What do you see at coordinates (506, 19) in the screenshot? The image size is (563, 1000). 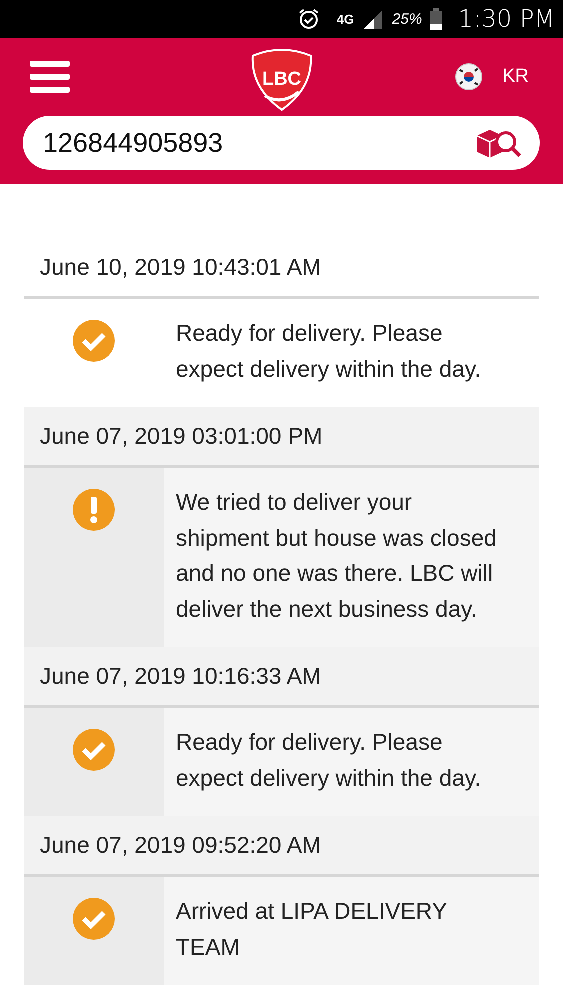 I see `clock-time: 1:30 PM` at bounding box center [506, 19].